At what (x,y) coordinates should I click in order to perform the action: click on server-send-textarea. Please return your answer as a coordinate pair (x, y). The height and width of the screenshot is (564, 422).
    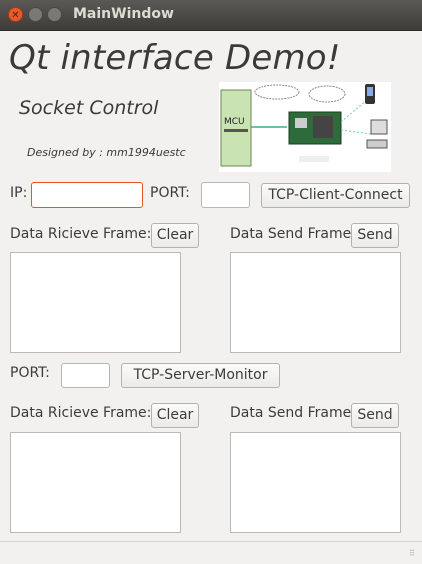
    Looking at the image, I should click on (315, 482).